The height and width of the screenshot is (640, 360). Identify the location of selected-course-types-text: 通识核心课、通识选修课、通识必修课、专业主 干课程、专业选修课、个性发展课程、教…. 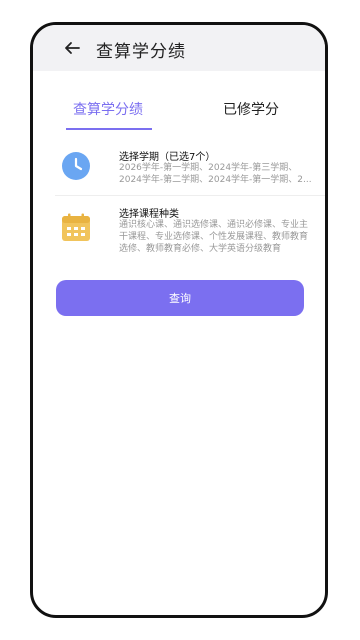
(214, 237).